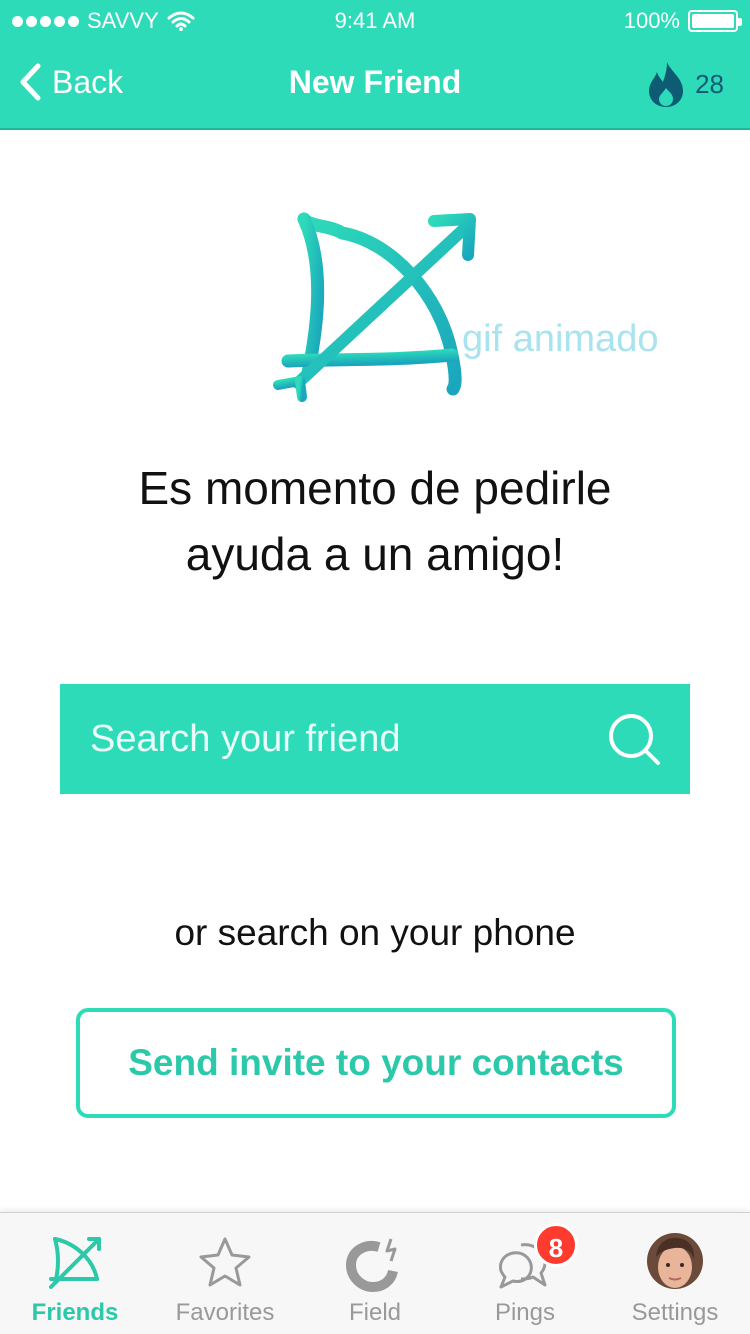  I want to click on search-bar, so click(375, 739).